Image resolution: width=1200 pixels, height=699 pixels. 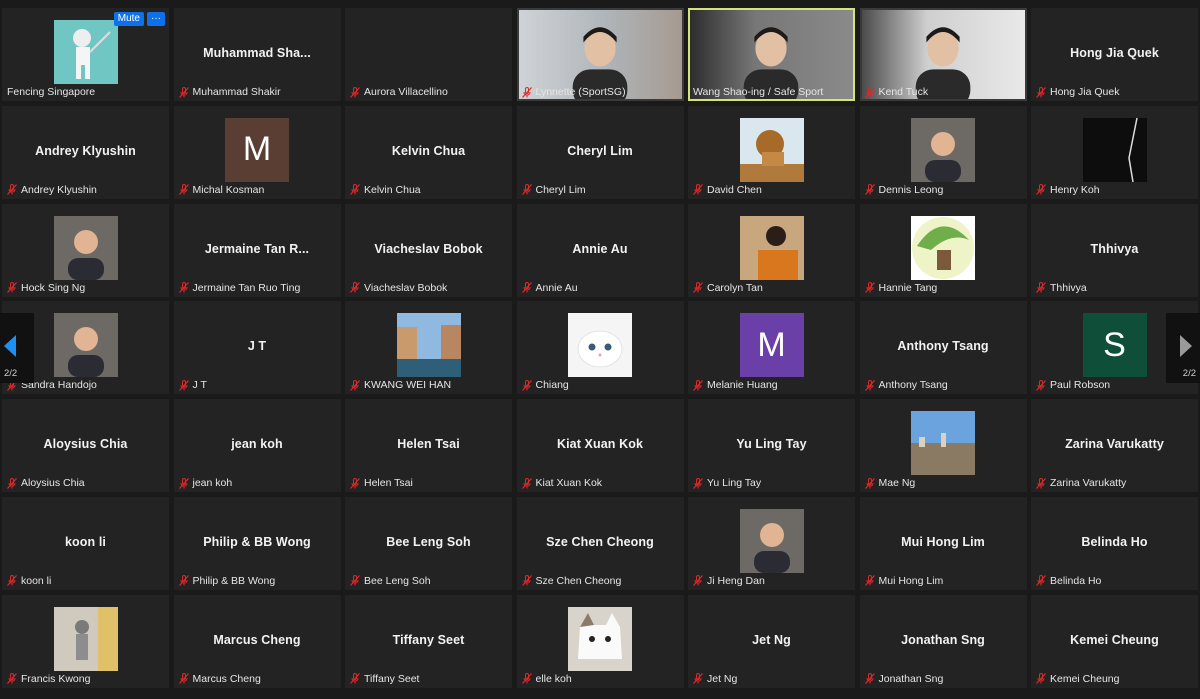 What do you see at coordinates (943, 250) in the screenshot?
I see `participant-tile: Hannie Tang` at bounding box center [943, 250].